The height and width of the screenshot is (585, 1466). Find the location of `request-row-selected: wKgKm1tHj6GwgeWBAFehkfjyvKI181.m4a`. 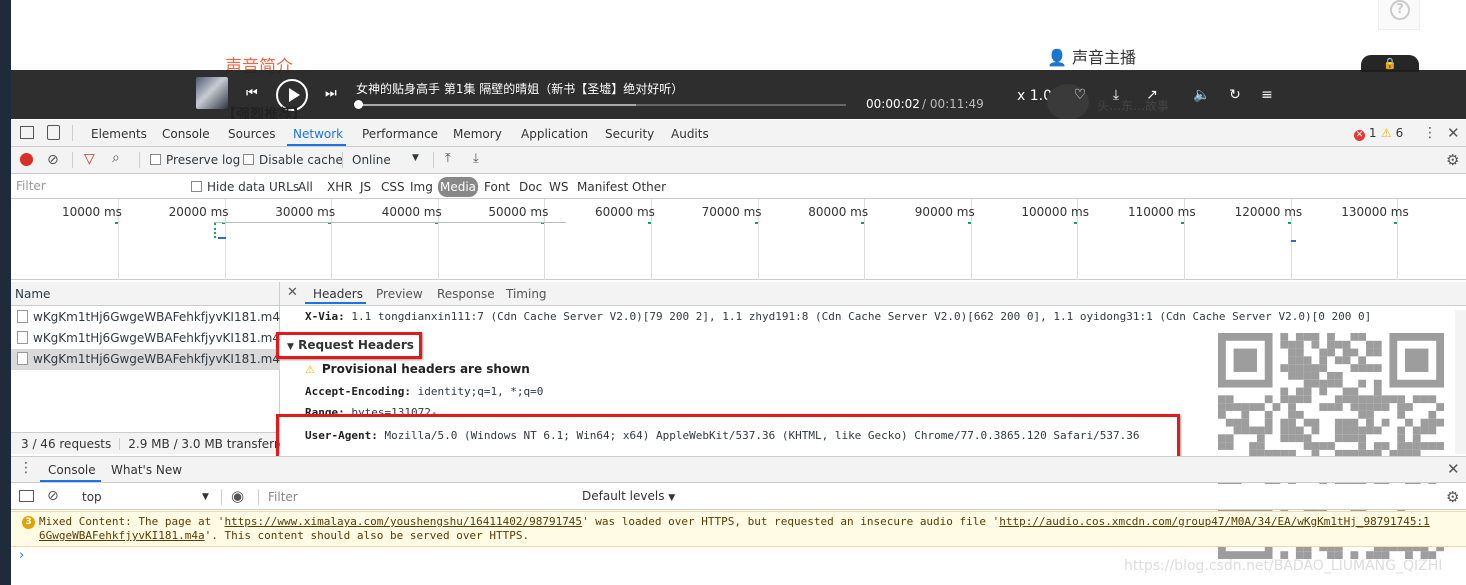

request-row-selected: wKgKm1tHj6GwgeWBAFehkfjyvKI181.m4a is located at coordinates (149, 359).